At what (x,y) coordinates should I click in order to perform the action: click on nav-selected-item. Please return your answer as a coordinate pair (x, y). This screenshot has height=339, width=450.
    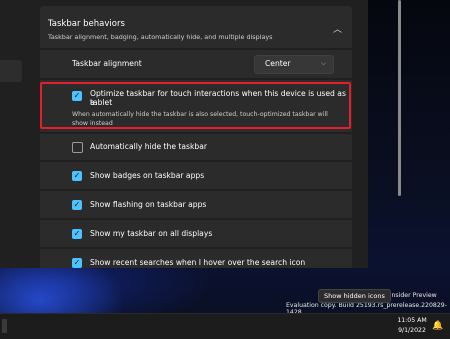
    Looking at the image, I should click on (11, 71).